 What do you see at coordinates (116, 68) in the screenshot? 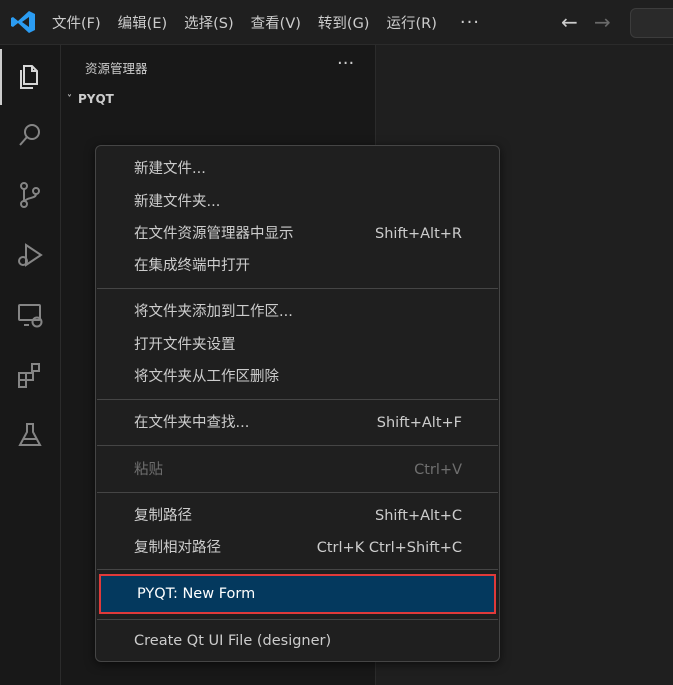
I see `sidebar-title: 资源管理器` at bounding box center [116, 68].